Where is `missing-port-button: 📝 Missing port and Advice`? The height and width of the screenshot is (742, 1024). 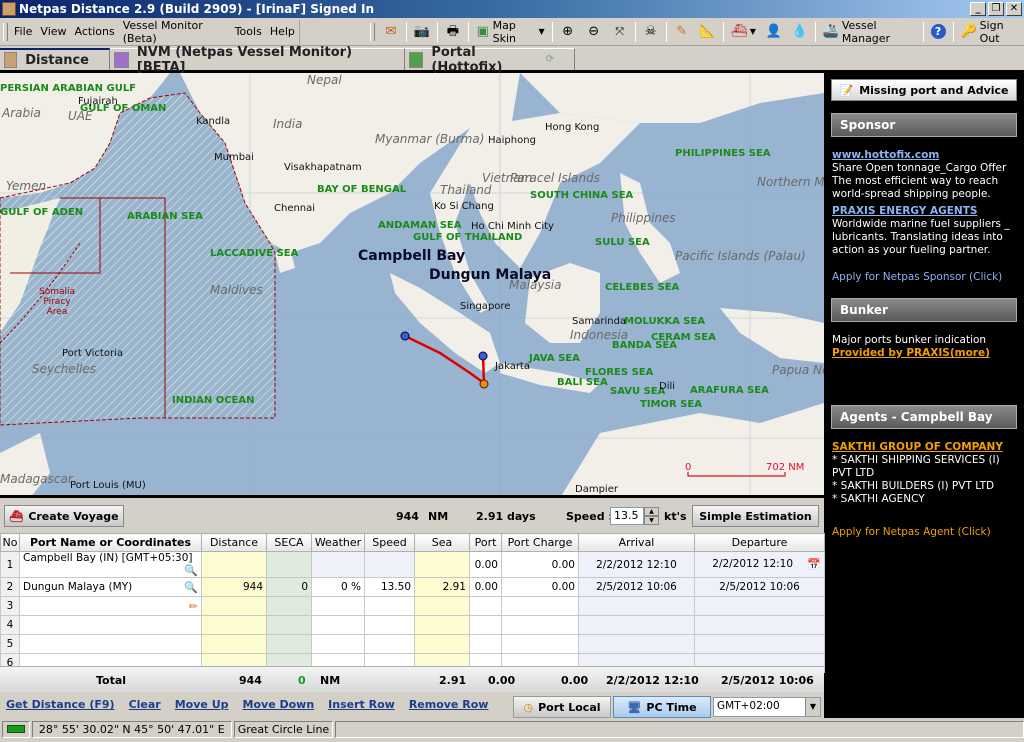
missing-port-button: 📝 Missing port and Advice is located at coordinates (924, 90).